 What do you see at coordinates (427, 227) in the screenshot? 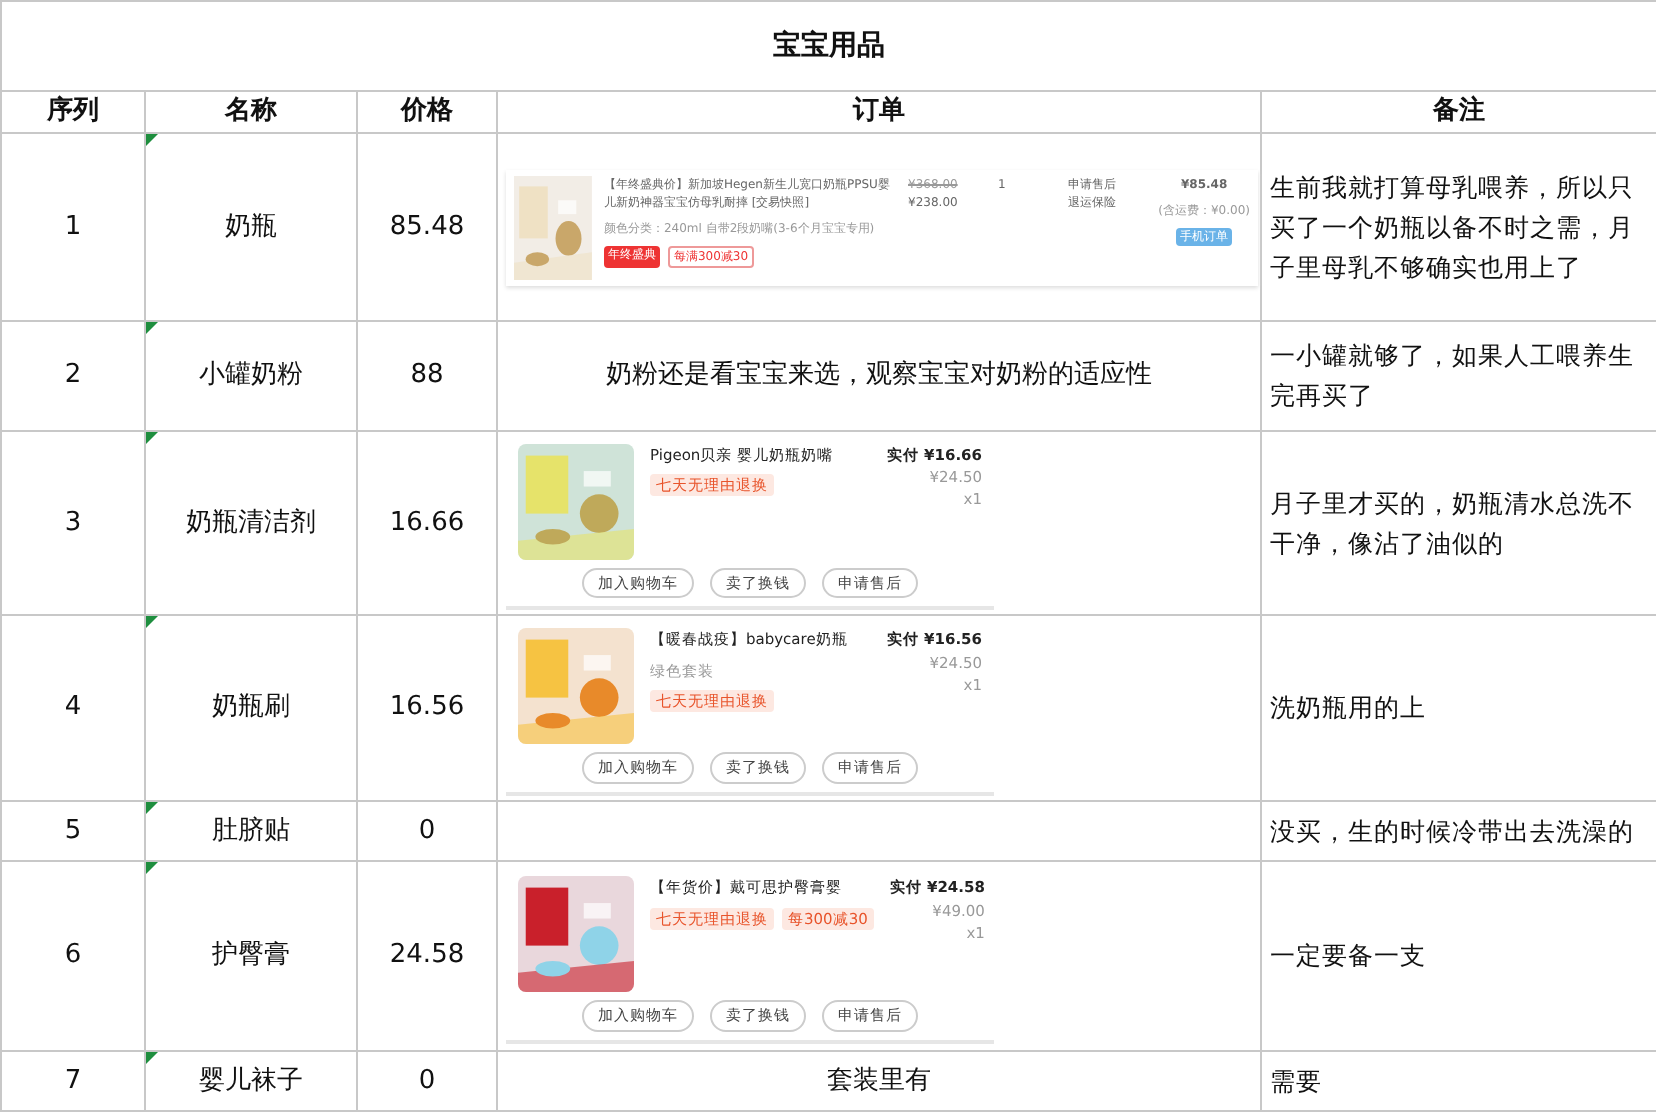
I see `table-cell: 85.48` at bounding box center [427, 227].